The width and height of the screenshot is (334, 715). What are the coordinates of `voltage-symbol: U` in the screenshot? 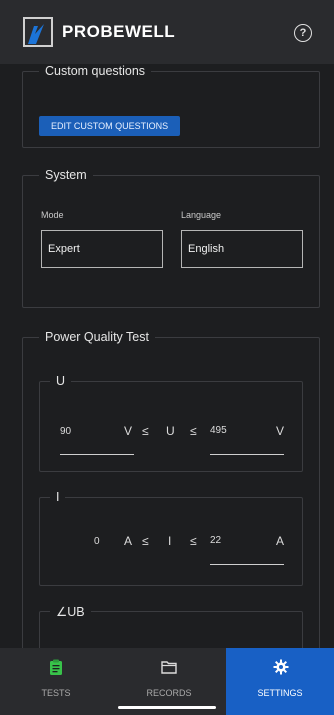 It's located at (170, 431).